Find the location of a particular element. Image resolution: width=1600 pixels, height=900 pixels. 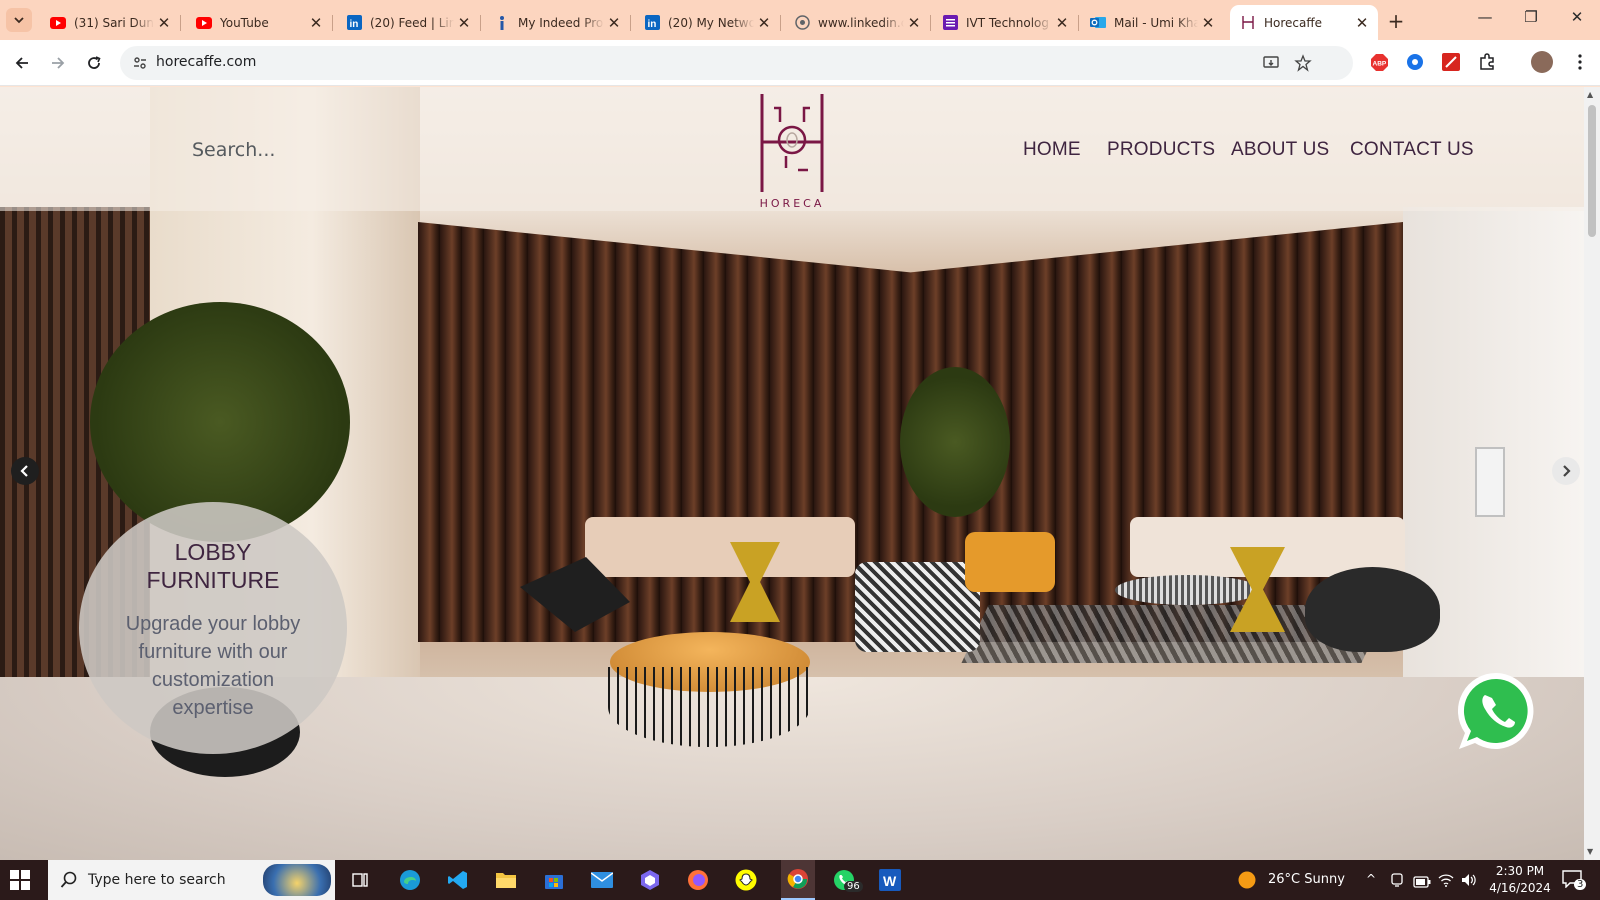

scrollbar-thumb is located at coordinates (1592, 171).